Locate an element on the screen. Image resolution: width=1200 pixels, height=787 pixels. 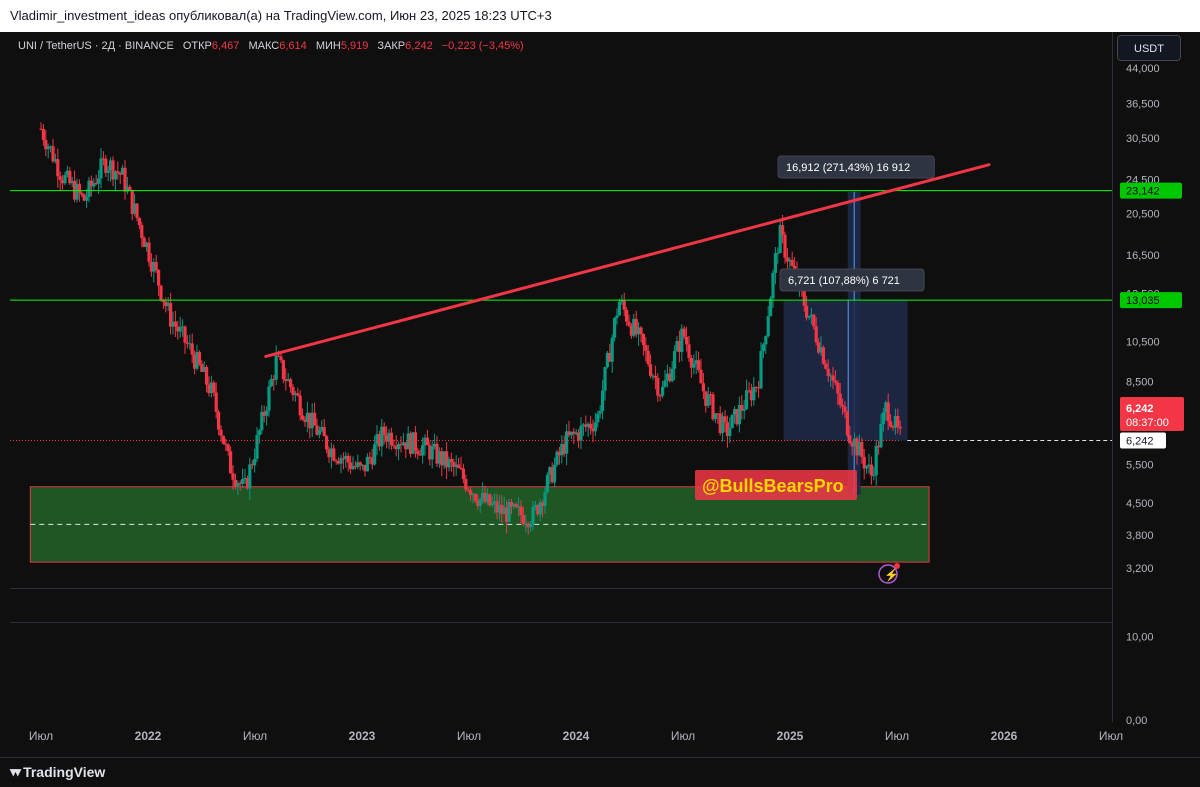
pane-separator is located at coordinates (561, 588).